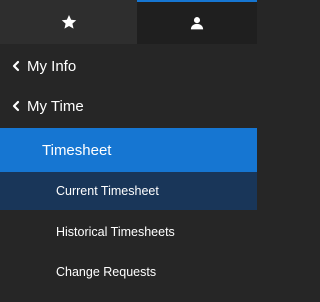 This screenshot has height=302, width=320. What do you see at coordinates (106, 272) in the screenshot?
I see `menu-item-label: Change Requests` at bounding box center [106, 272].